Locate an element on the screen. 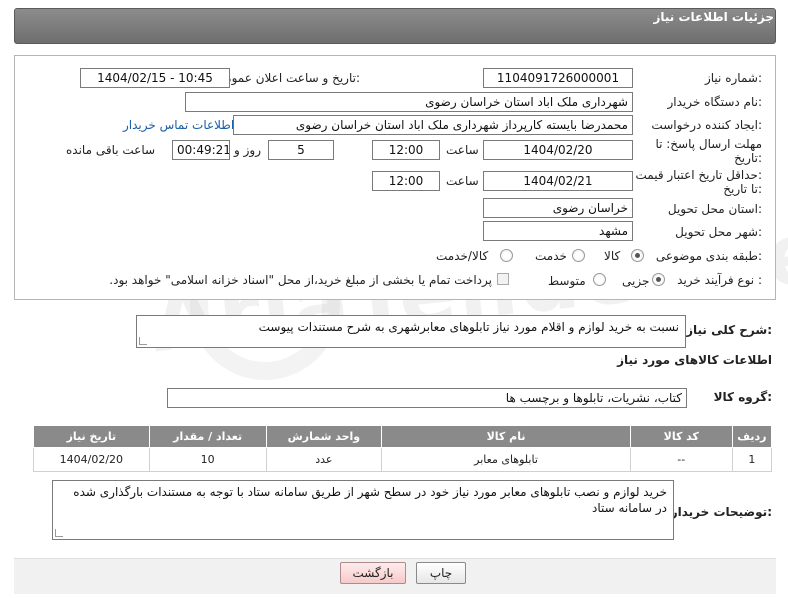 Image resolution: width=788 pixels, height=598 pixels. category-radio-goods is located at coordinates (637, 255).